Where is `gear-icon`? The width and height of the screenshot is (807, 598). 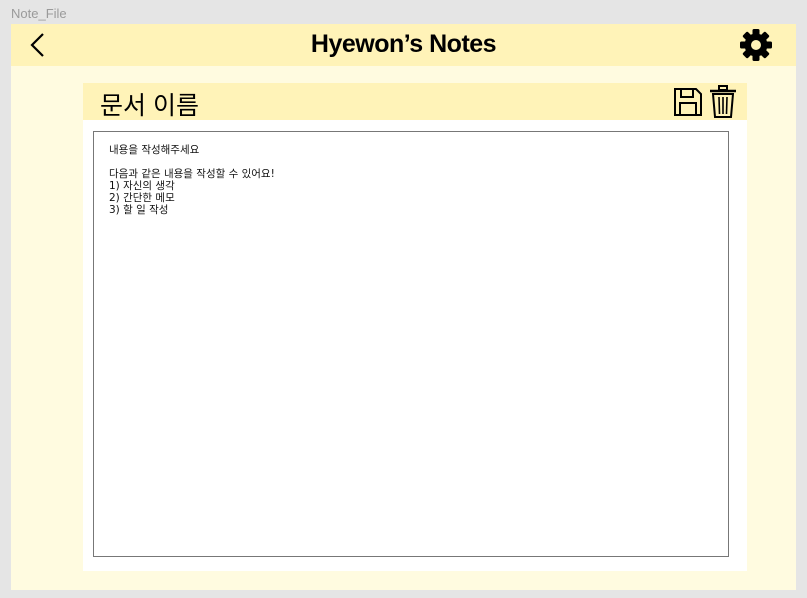 gear-icon is located at coordinates (756, 45).